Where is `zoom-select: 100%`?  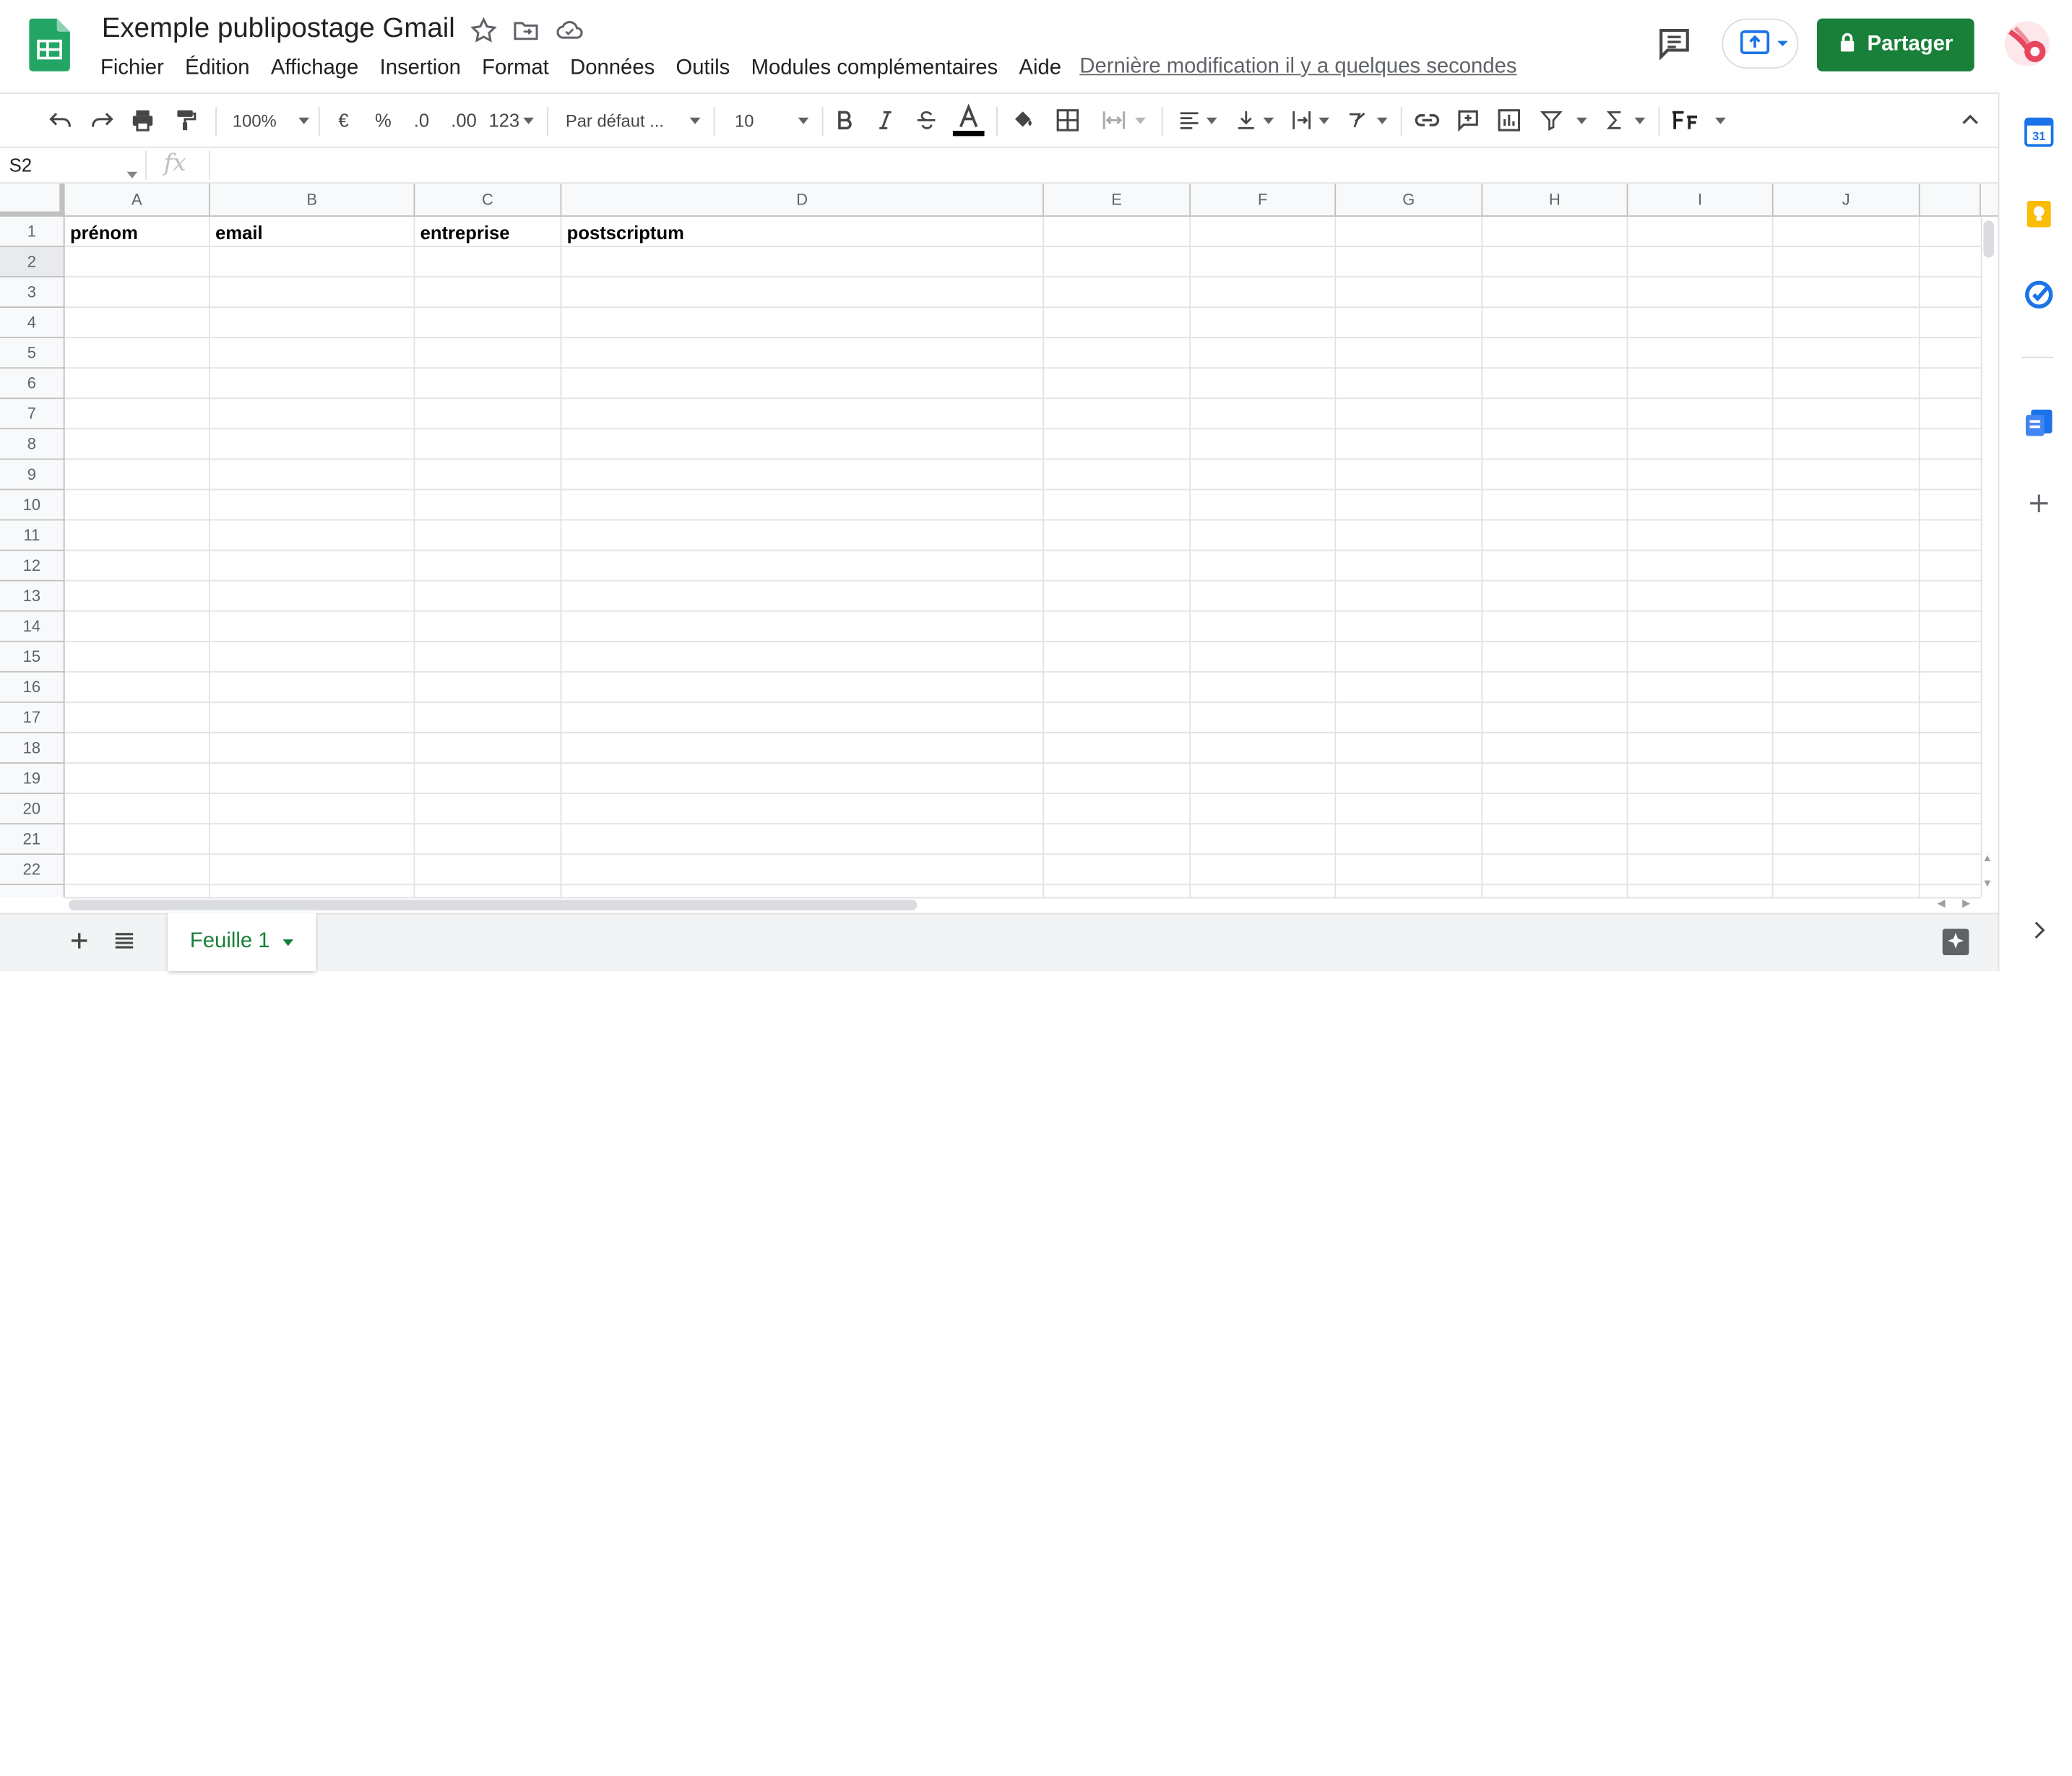
zoom-select: 100% is located at coordinates (269, 120).